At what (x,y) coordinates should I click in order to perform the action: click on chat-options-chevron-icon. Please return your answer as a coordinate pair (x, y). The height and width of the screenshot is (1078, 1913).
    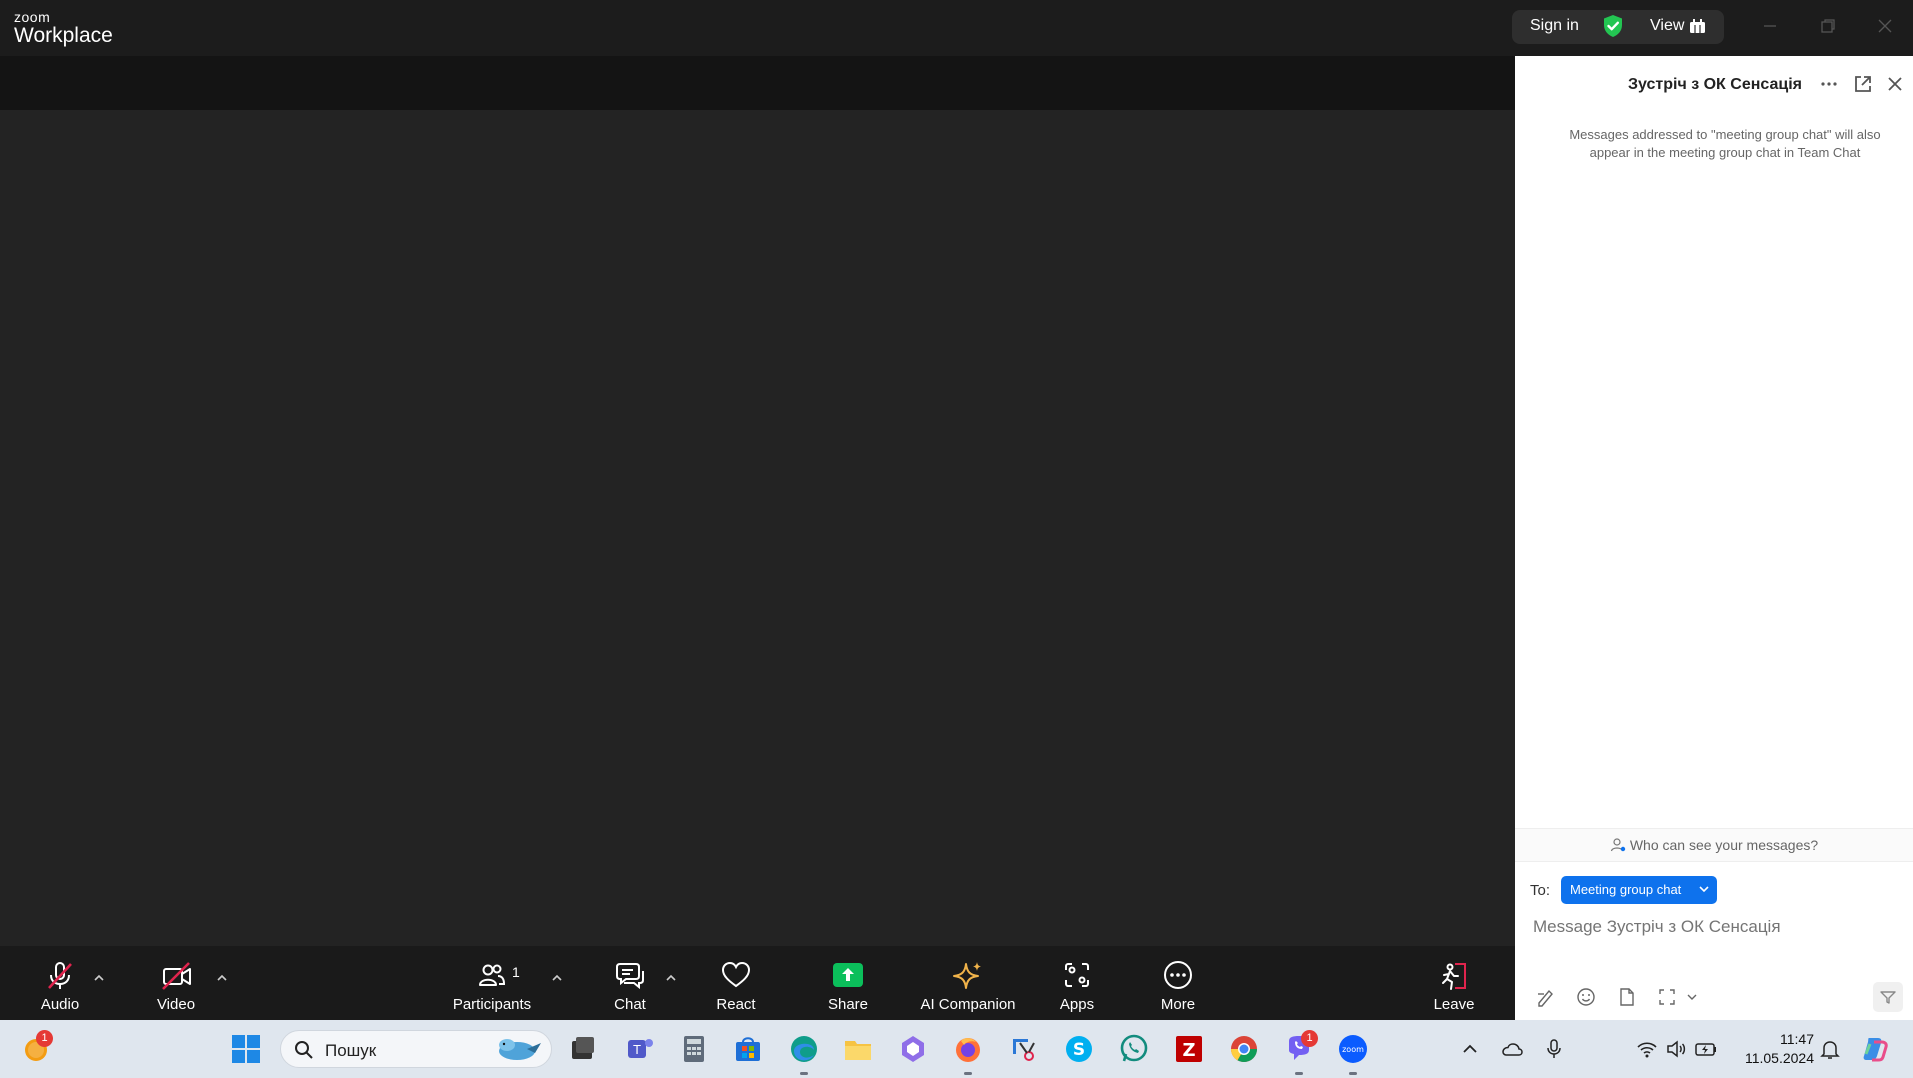
    Looking at the image, I should click on (671, 978).